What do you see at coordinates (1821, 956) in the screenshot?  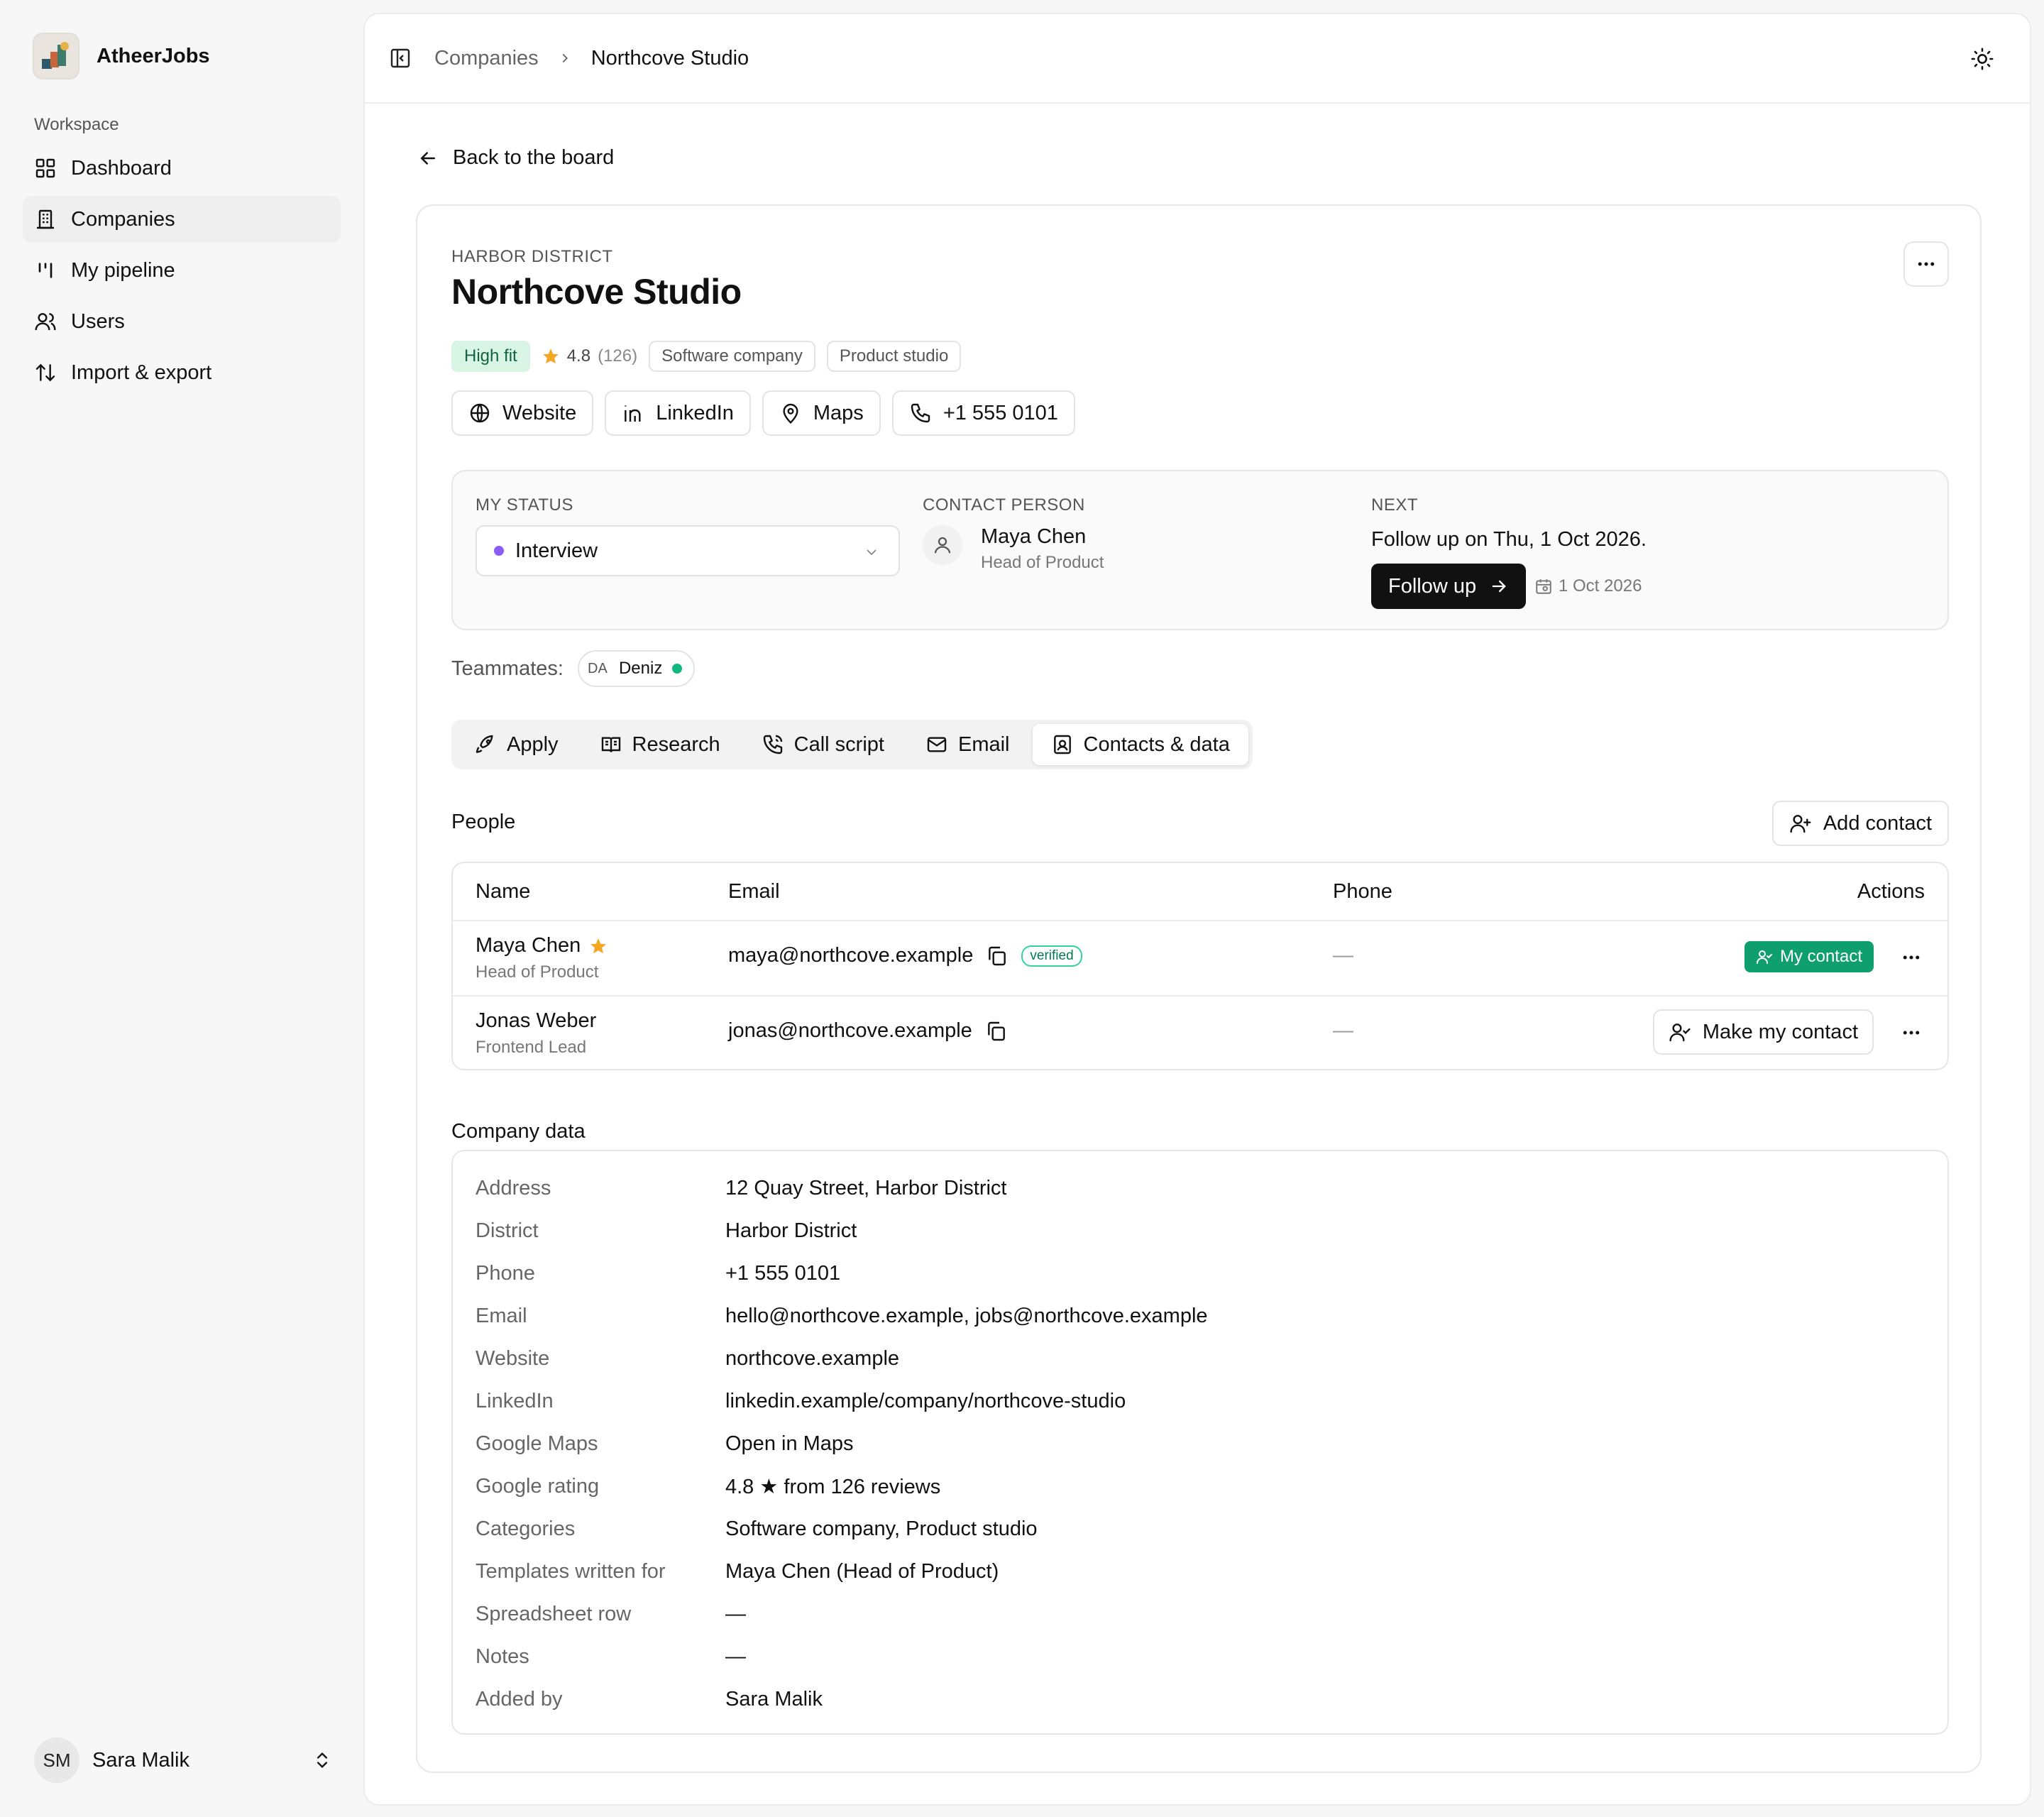 I see `my-contact-label: My contact` at bounding box center [1821, 956].